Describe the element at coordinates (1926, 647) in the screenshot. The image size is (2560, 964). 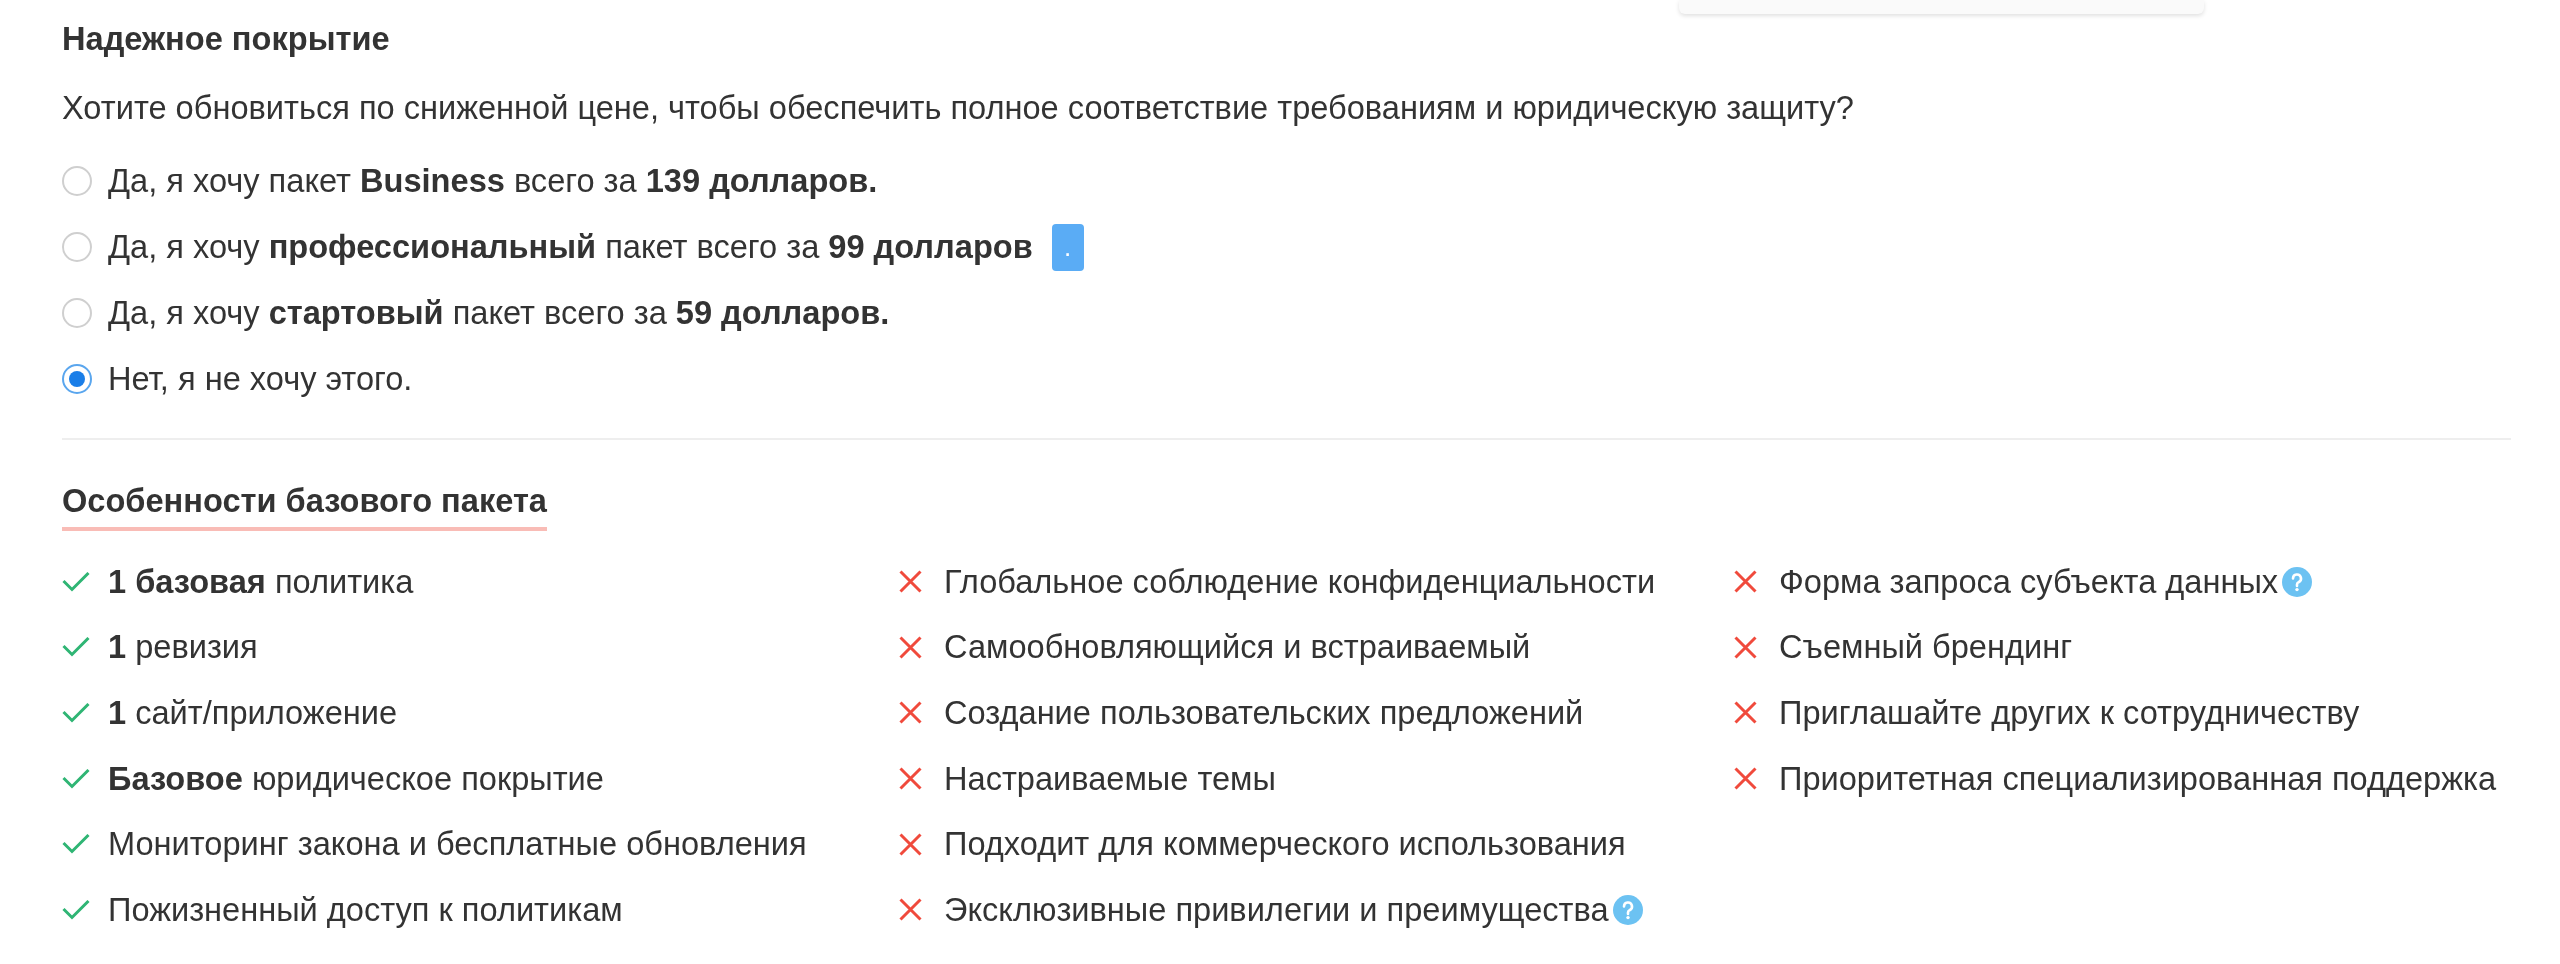
I see `feature-text: Съемный брендинг` at that location.